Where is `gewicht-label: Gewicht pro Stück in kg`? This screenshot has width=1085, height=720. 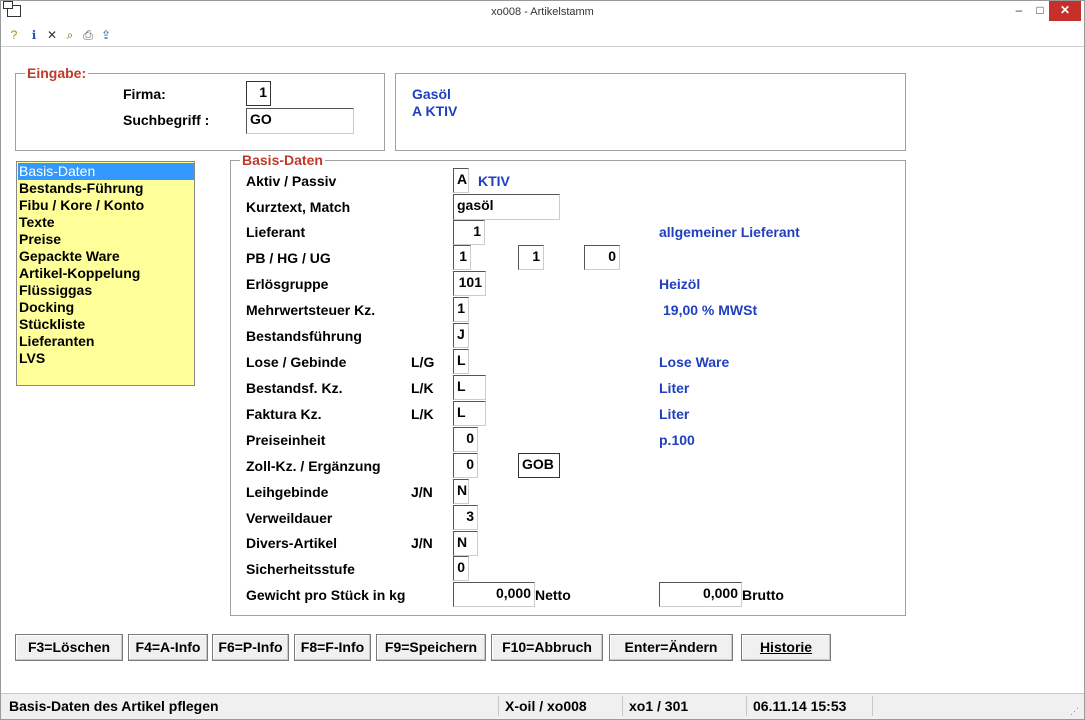
gewicht-label: Gewicht pro Stück in kg is located at coordinates (326, 595).